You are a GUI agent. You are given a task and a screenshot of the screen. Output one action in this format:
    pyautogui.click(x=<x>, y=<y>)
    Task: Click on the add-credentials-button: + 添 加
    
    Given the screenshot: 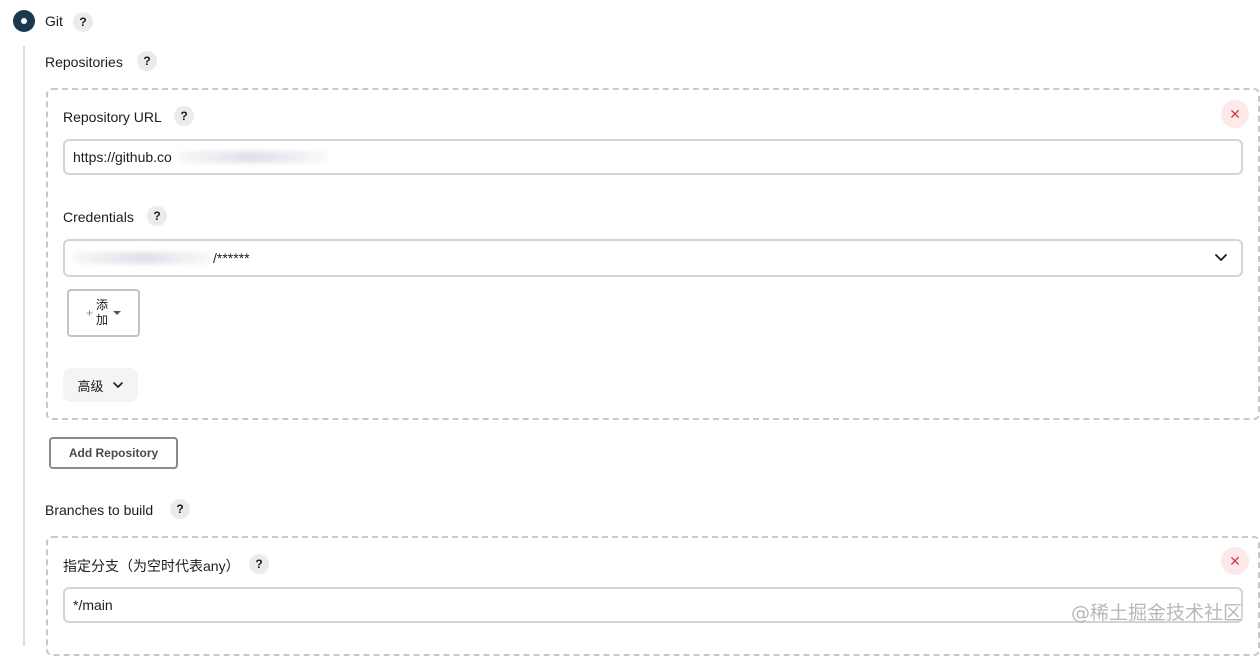 What is the action you would take?
    pyautogui.click(x=103, y=313)
    